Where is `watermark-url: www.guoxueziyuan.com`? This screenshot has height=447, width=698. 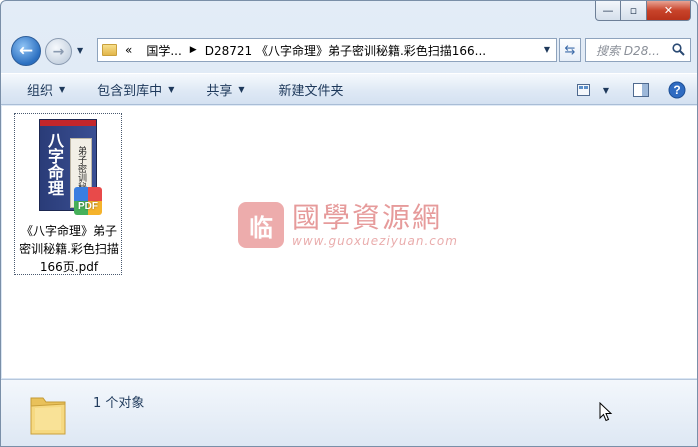
watermark-url: www.guoxueziyuan.com is located at coordinates (375, 241).